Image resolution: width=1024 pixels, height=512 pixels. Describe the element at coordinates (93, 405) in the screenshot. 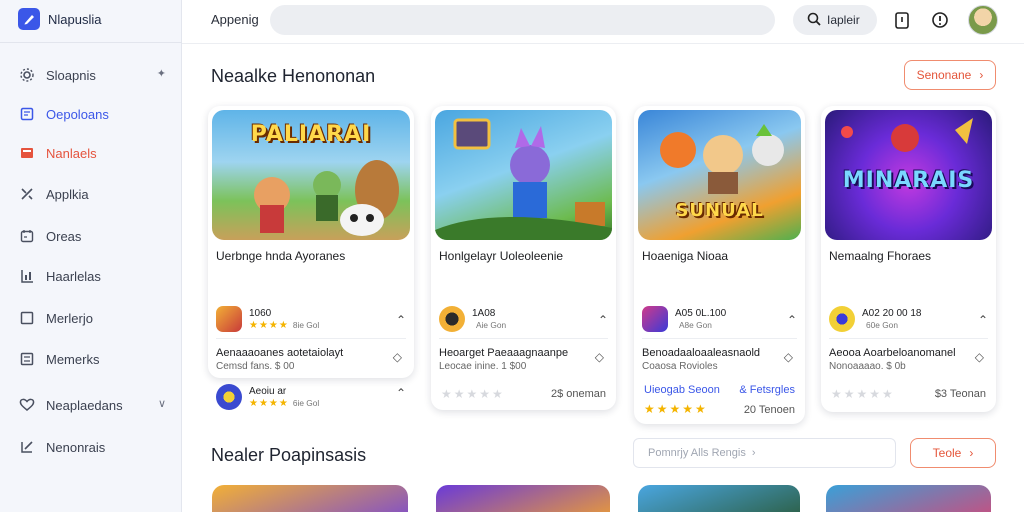

I see `sidebar-item-8: Neaplaedans ∨` at that location.